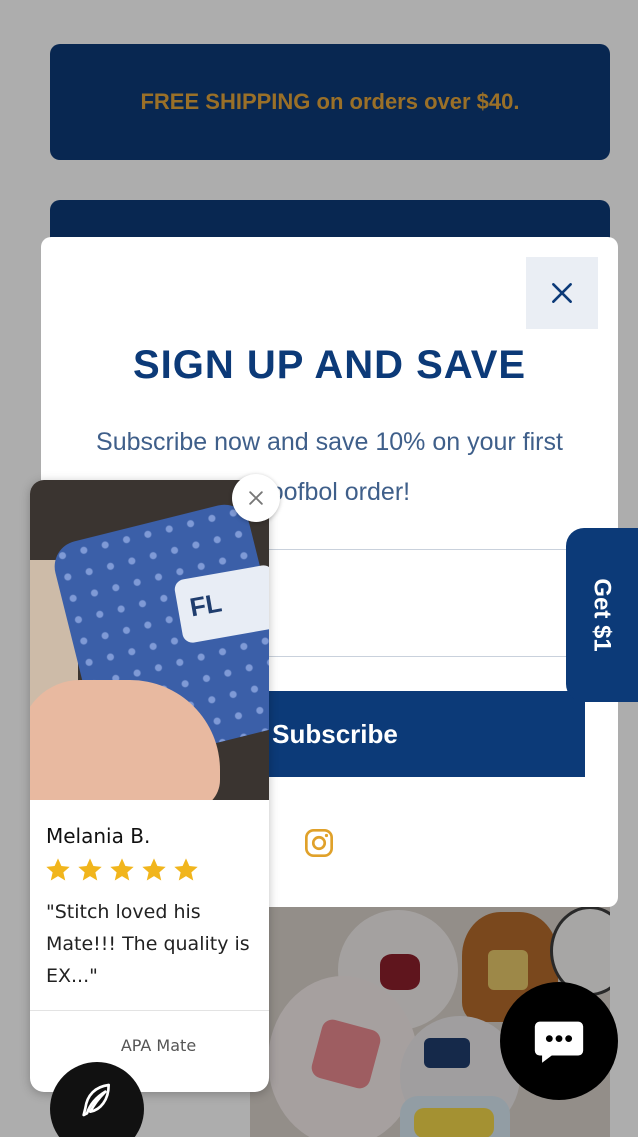 The image size is (638, 1137). What do you see at coordinates (96, 1100) in the screenshot?
I see `feather-icon` at bounding box center [96, 1100].